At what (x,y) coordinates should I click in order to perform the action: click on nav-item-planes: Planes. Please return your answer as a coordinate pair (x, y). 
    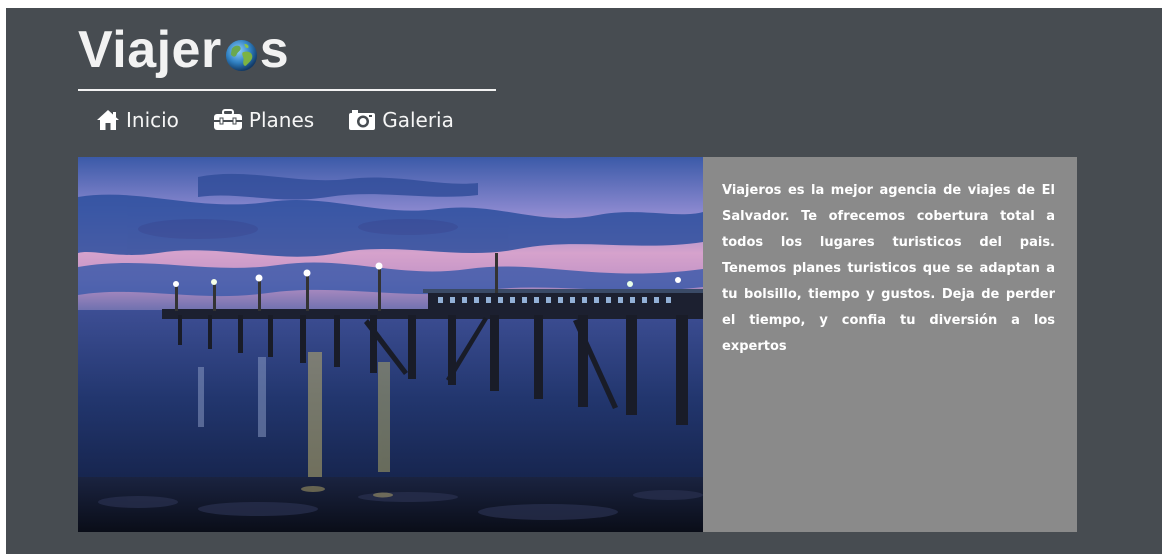
    Looking at the image, I should click on (263, 120).